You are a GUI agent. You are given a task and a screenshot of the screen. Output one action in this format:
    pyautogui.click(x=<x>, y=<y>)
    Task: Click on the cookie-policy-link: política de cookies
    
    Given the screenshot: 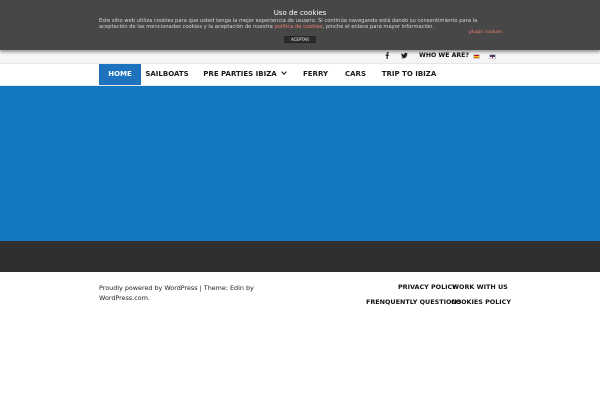 What is the action you would take?
    pyautogui.click(x=298, y=27)
    